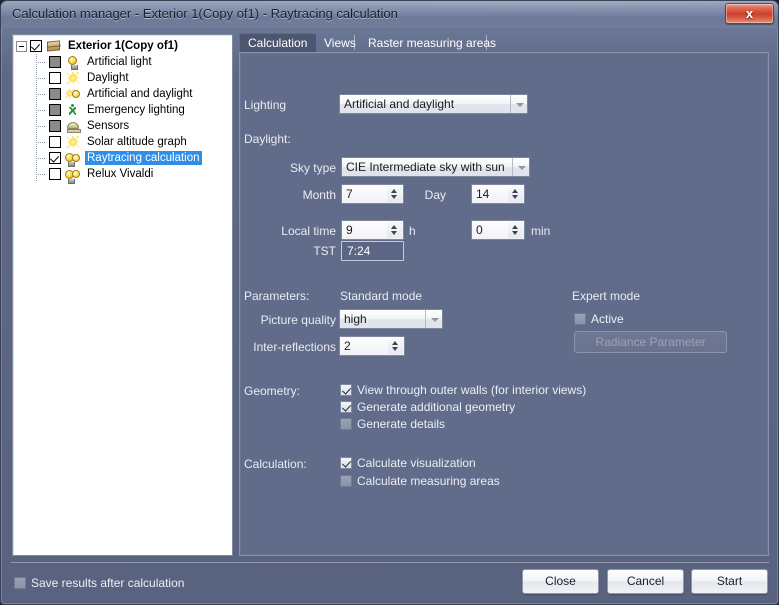 The image size is (779, 605). What do you see at coordinates (278, 43) in the screenshot?
I see `tab-calculation: Calculation` at bounding box center [278, 43].